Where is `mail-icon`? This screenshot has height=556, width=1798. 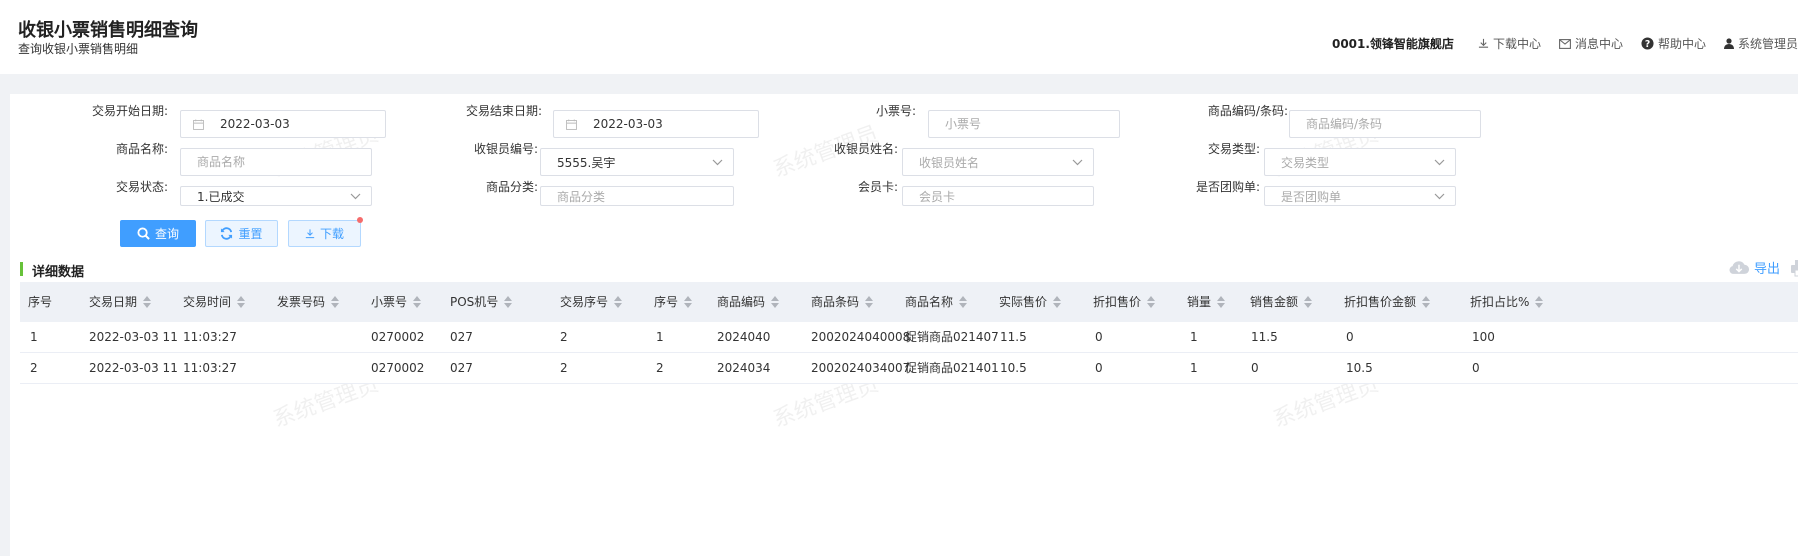 mail-icon is located at coordinates (1565, 43).